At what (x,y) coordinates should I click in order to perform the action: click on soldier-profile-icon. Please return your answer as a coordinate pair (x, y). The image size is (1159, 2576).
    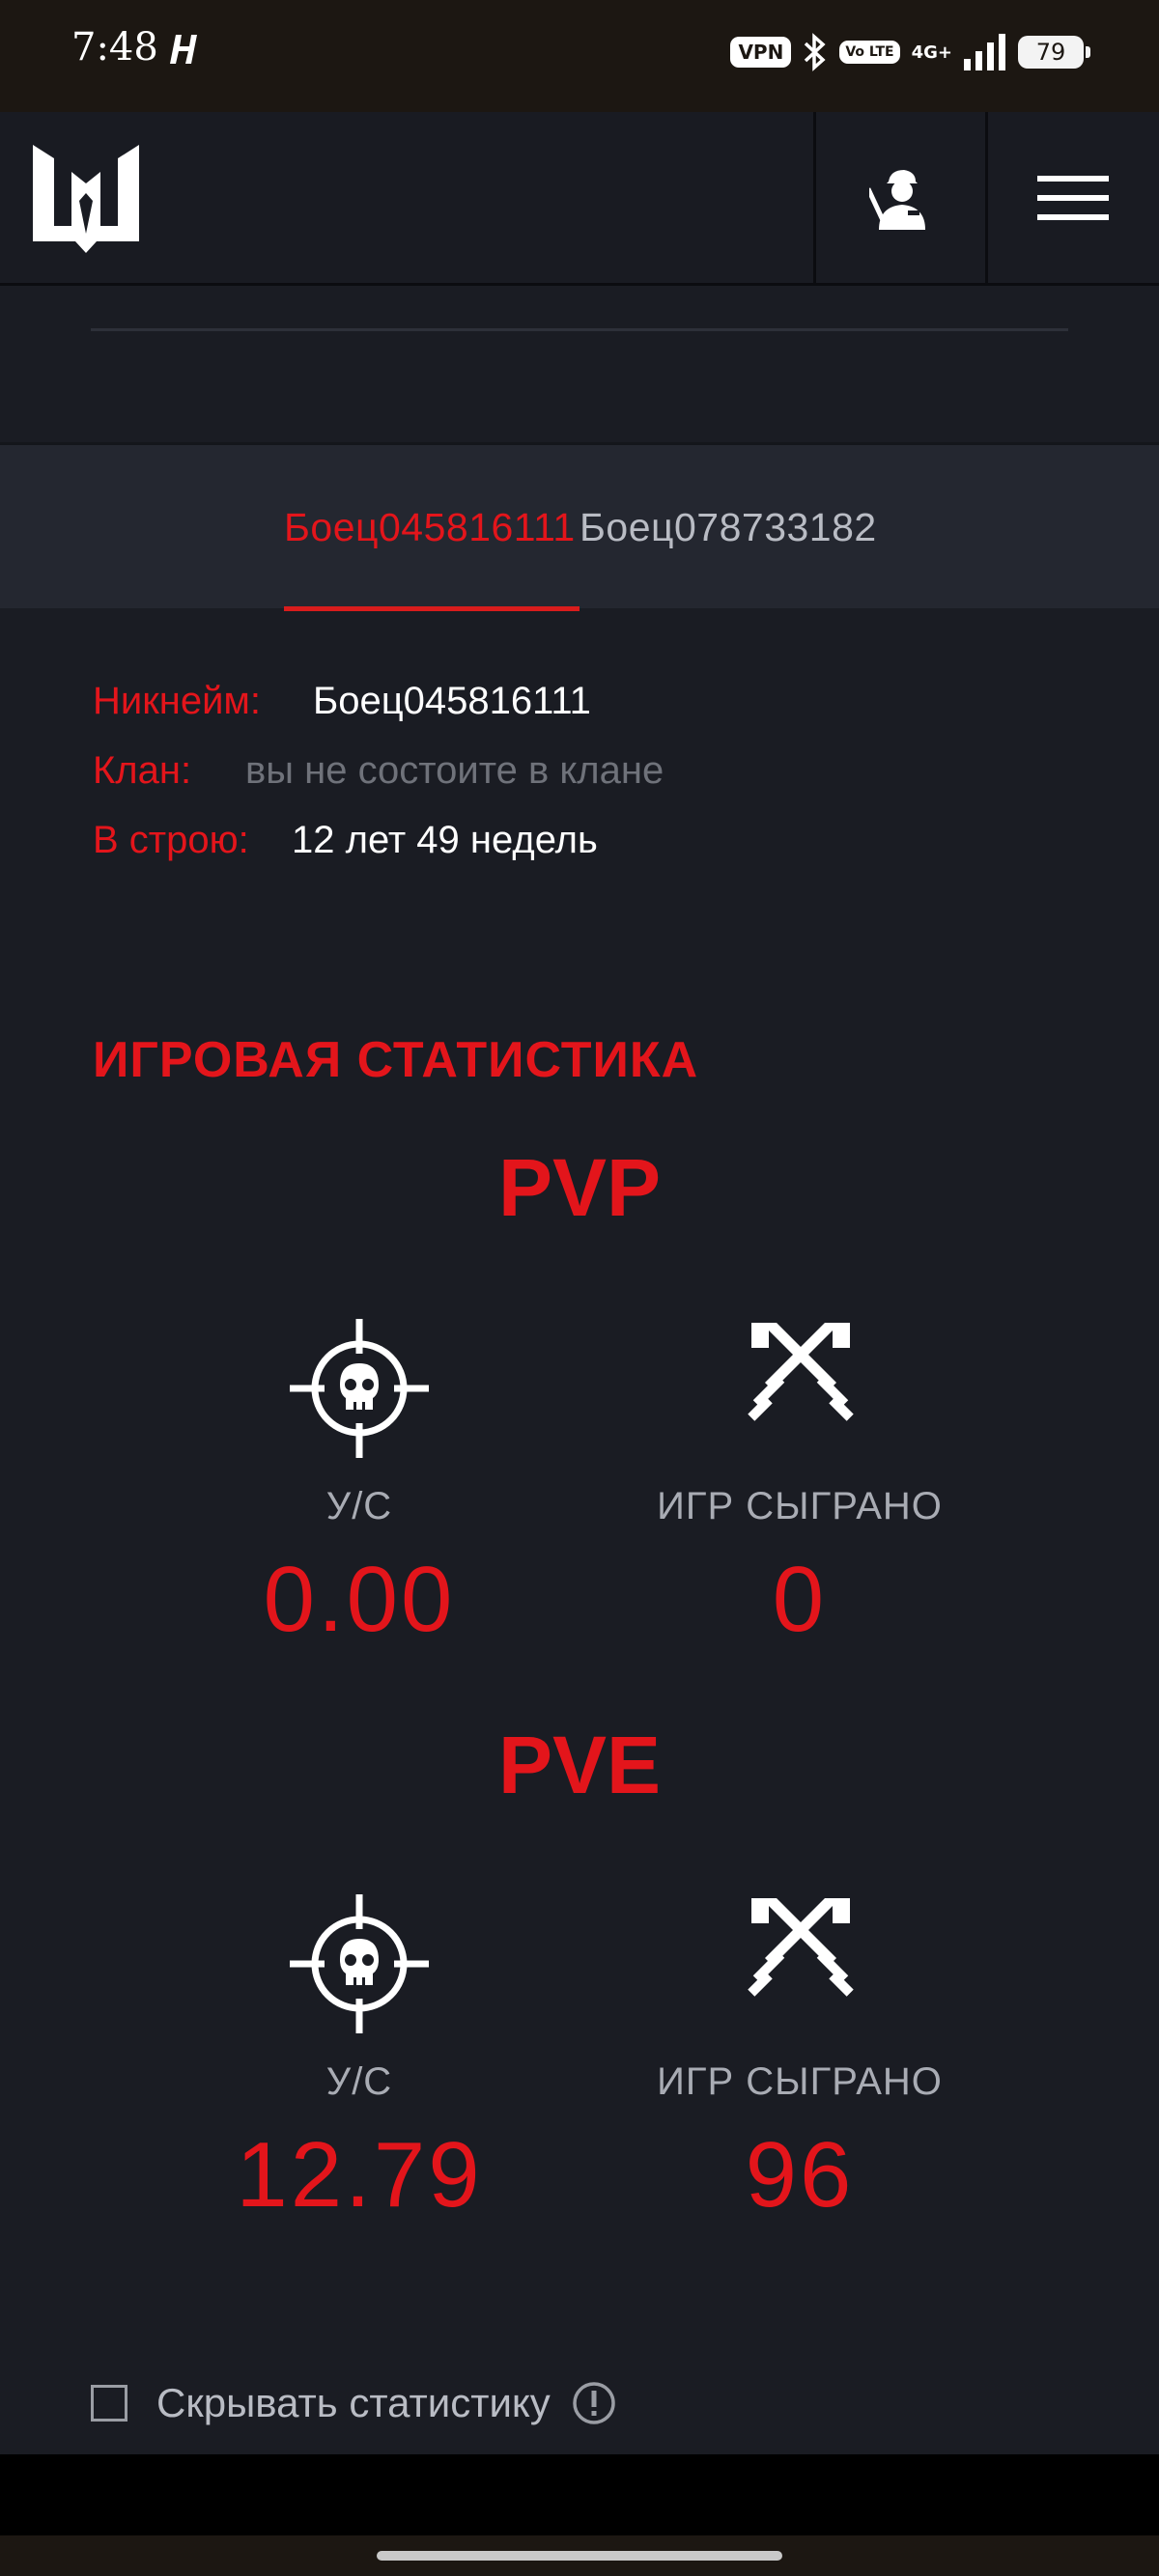
    Looking at the image, I should click on (896, 200).